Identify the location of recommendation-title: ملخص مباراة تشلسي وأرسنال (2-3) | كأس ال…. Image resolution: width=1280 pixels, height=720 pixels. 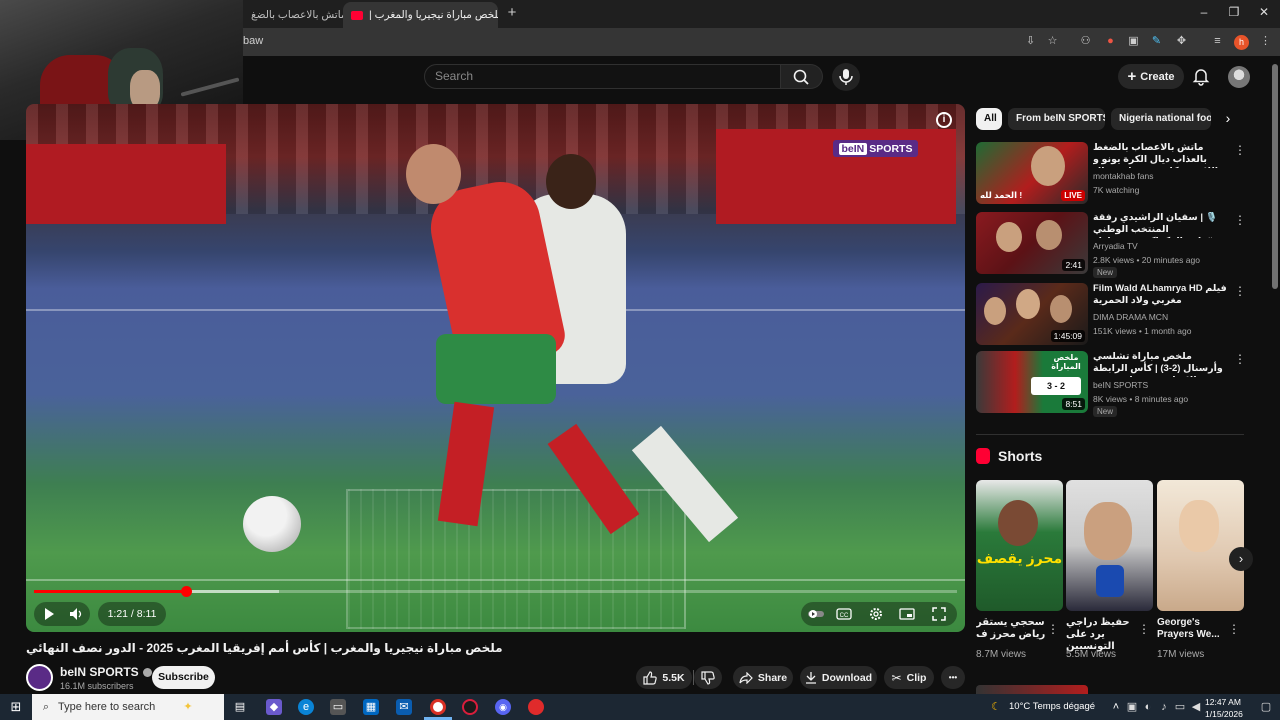
(1161, 364).